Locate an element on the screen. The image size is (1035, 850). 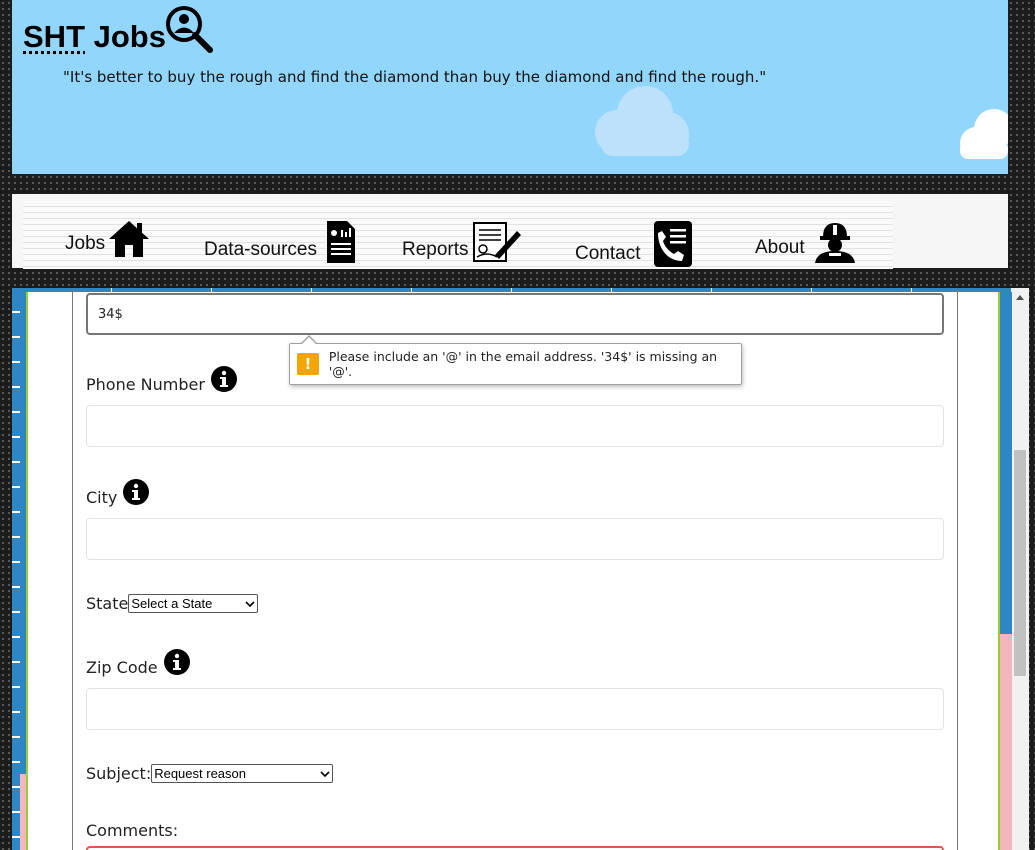
zip-input is located at coordinates (515, 709).